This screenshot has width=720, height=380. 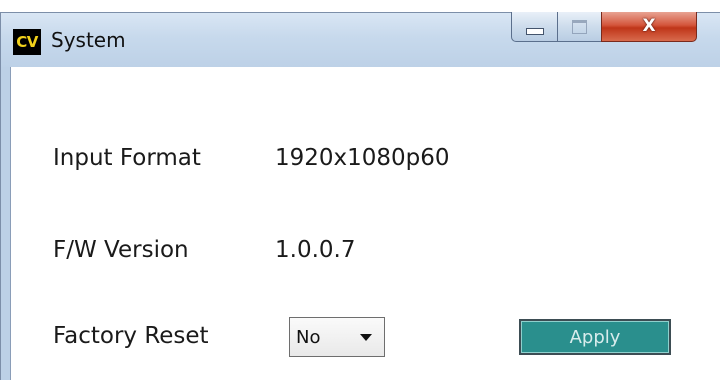 I want to click on input-format-value: 1920x1080p60, so click(x=362, y=158).